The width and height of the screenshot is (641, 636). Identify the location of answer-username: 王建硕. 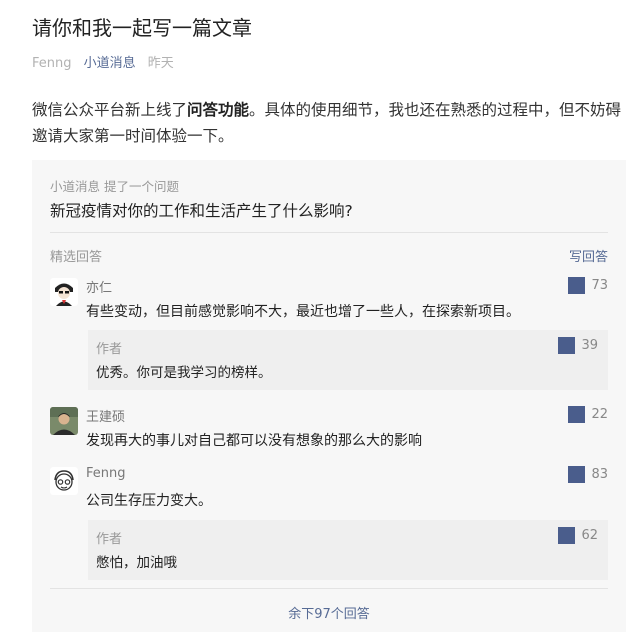
(106, 417).